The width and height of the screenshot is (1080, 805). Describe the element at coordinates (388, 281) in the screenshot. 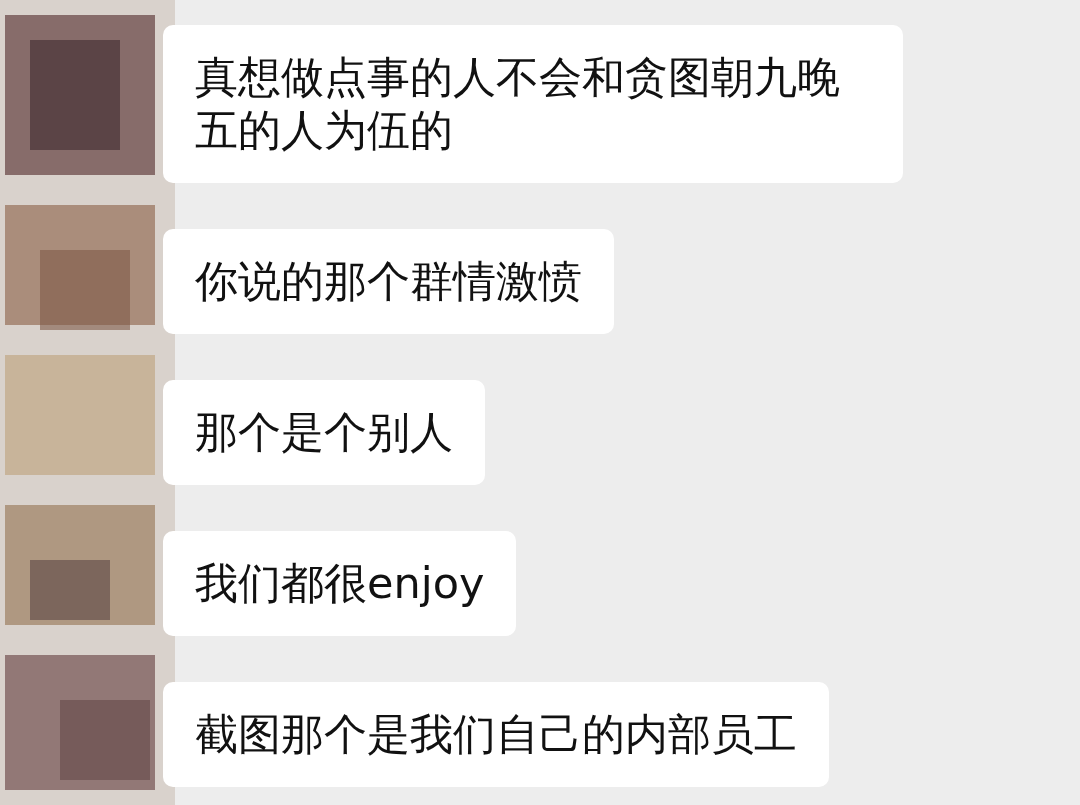

I see `message-text: 你说的那个群情激愤` at that location.